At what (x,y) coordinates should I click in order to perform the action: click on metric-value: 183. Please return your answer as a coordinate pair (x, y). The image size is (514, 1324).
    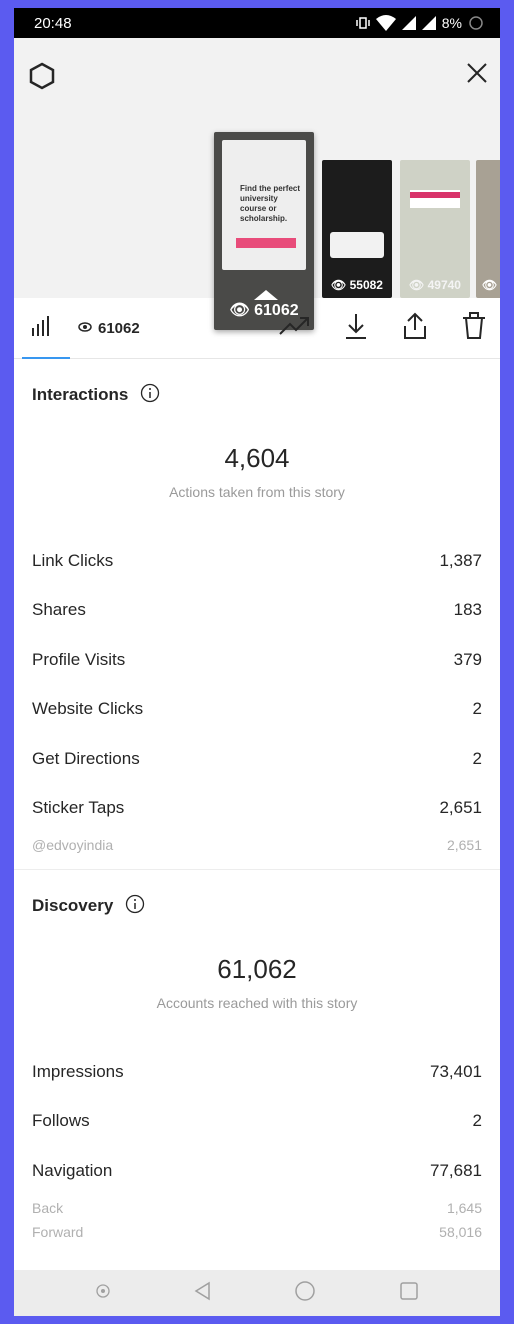
    Looking at the image, I should click on (467, 610).